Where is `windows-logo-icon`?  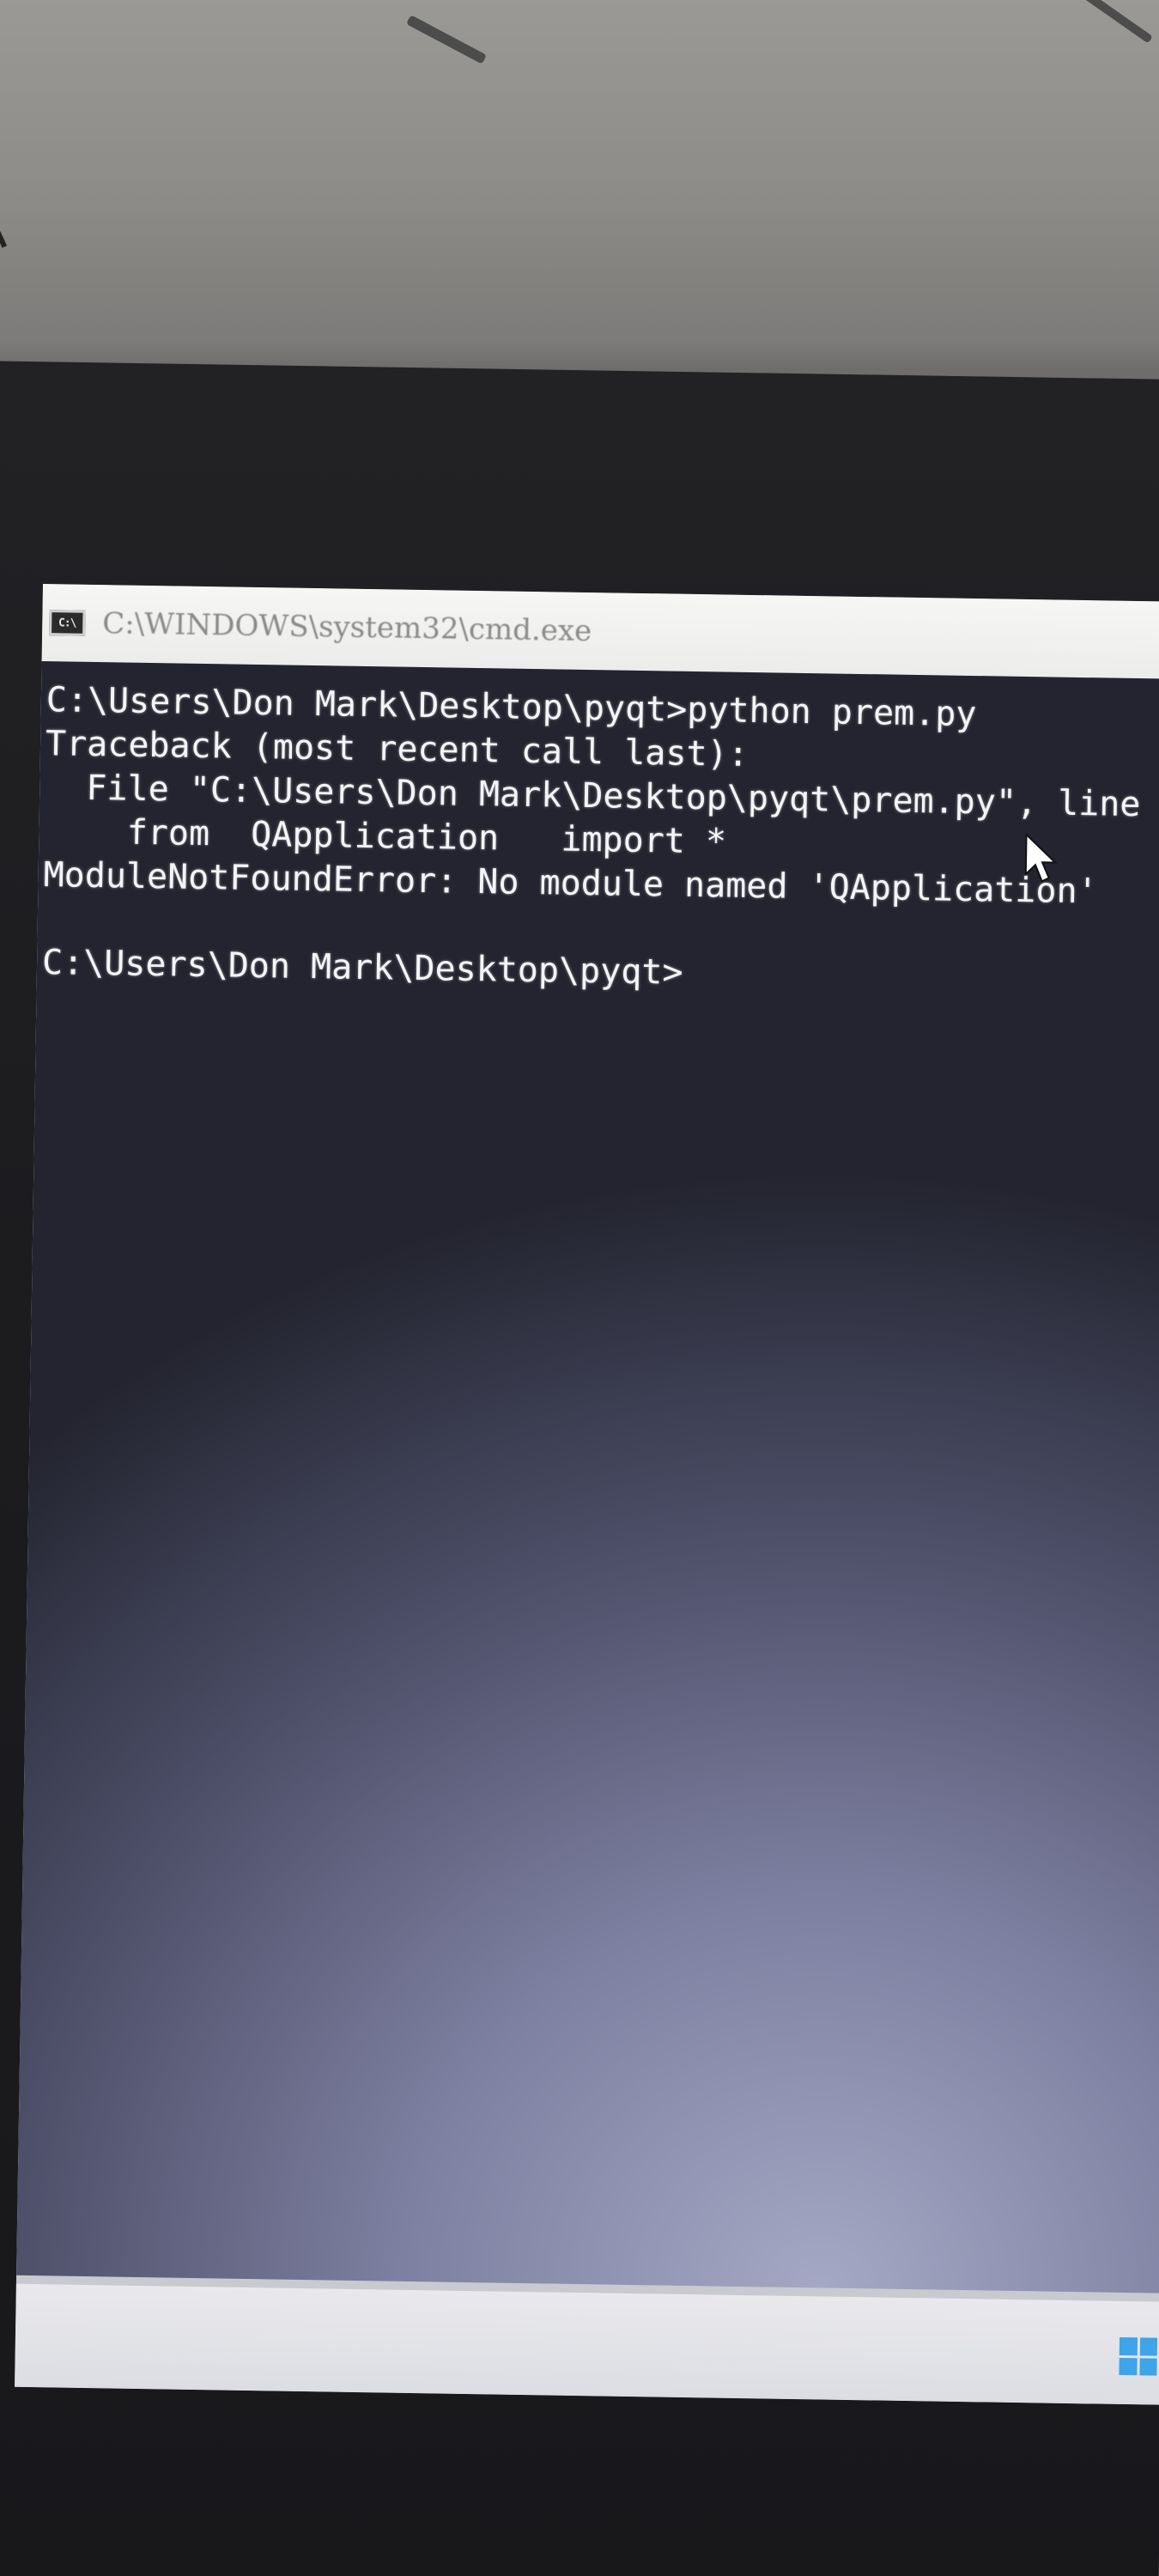
windows-logo-icon is located at coordinates (1139, 2356).